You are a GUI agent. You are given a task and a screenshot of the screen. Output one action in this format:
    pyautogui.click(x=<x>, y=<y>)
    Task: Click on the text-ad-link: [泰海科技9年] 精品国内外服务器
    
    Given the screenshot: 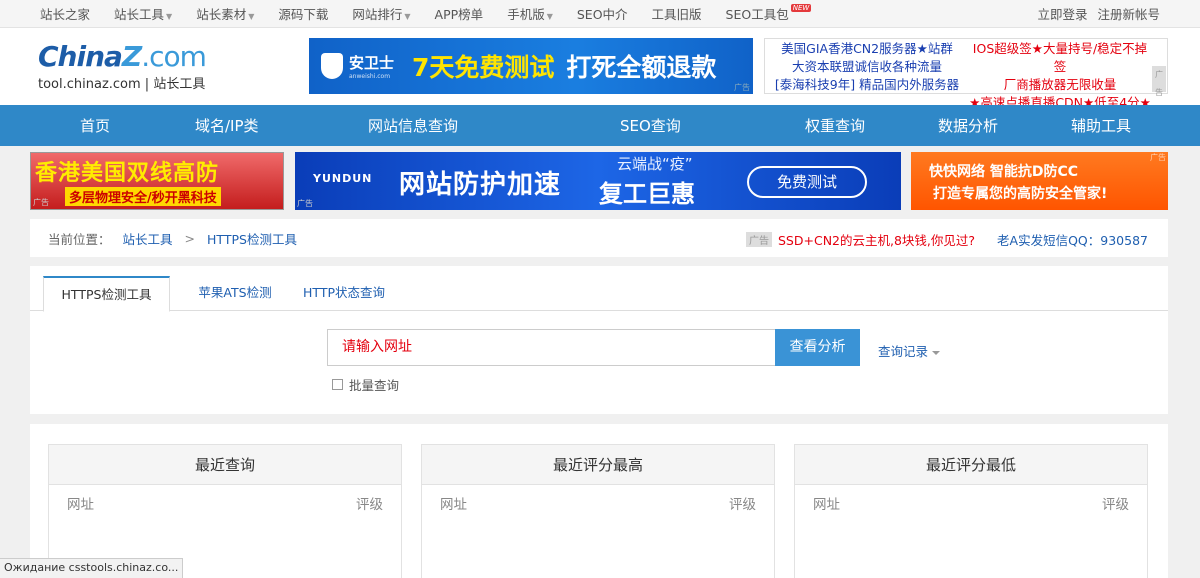 What is the action you would take?
    pyautogui.click(x=867, y=85)
    